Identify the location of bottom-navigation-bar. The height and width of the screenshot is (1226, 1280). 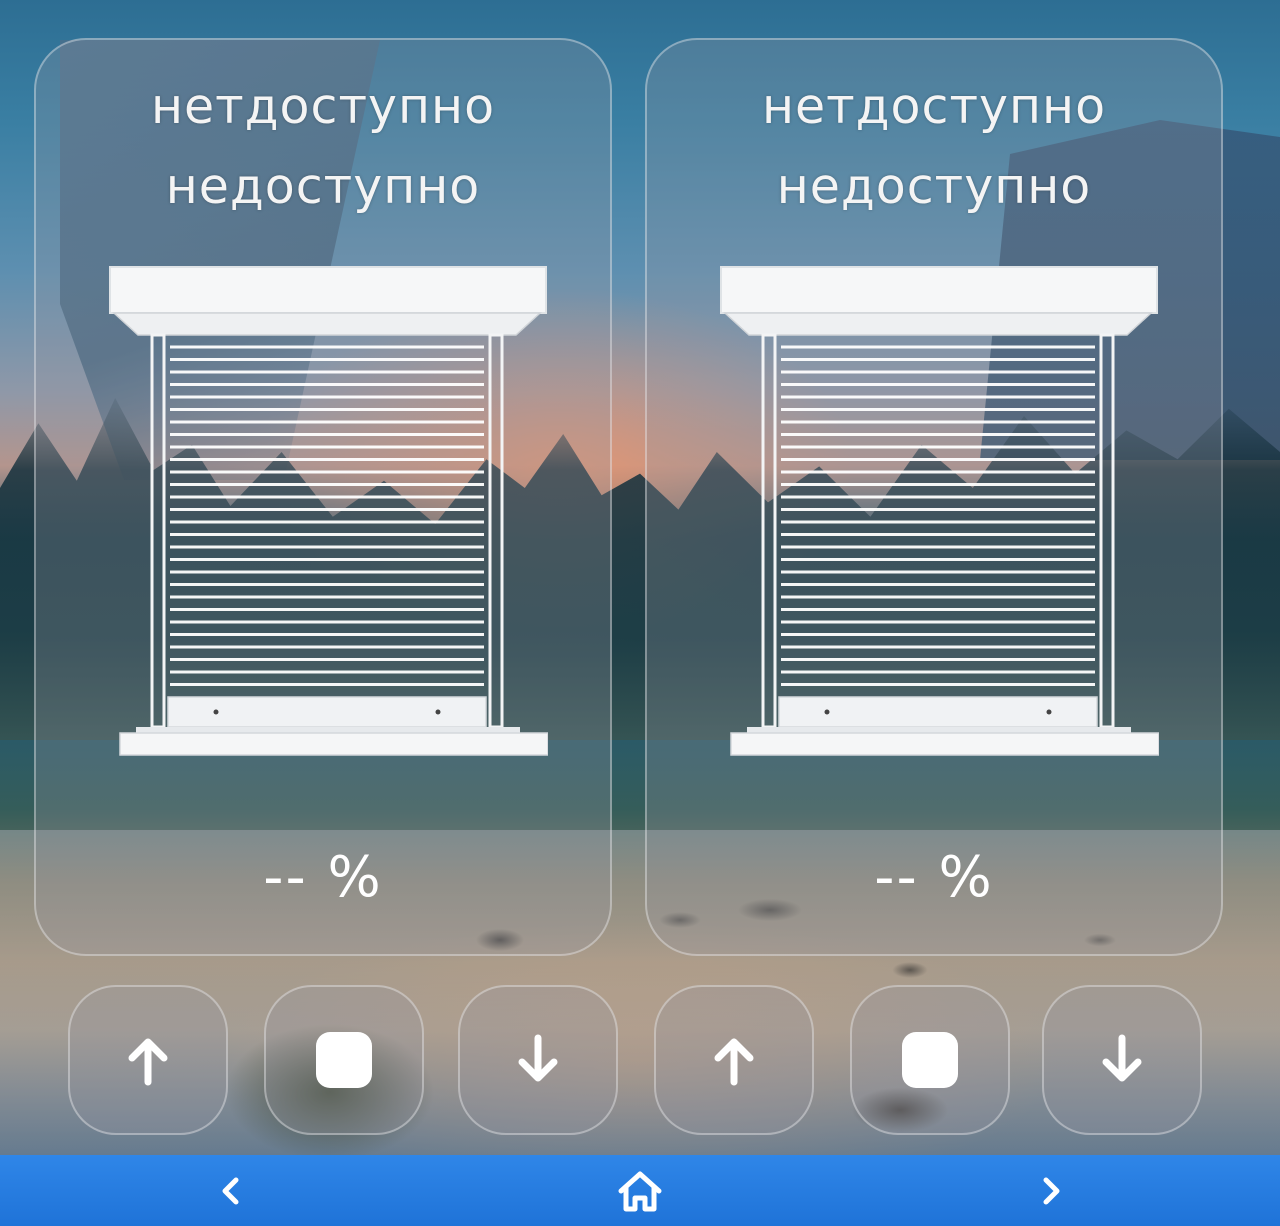
(640, 1190).